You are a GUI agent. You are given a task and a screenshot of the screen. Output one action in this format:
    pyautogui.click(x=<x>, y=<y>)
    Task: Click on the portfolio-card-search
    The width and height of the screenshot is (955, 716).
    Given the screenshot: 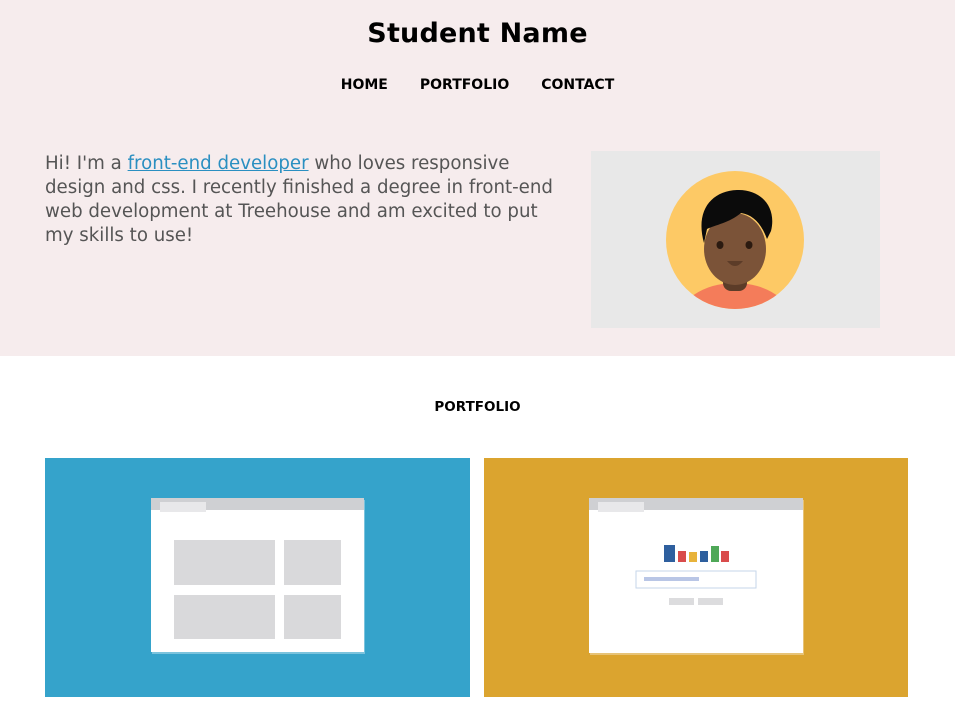 What is the action you would take?
    pyautogui.click(x=696, y=577)
    